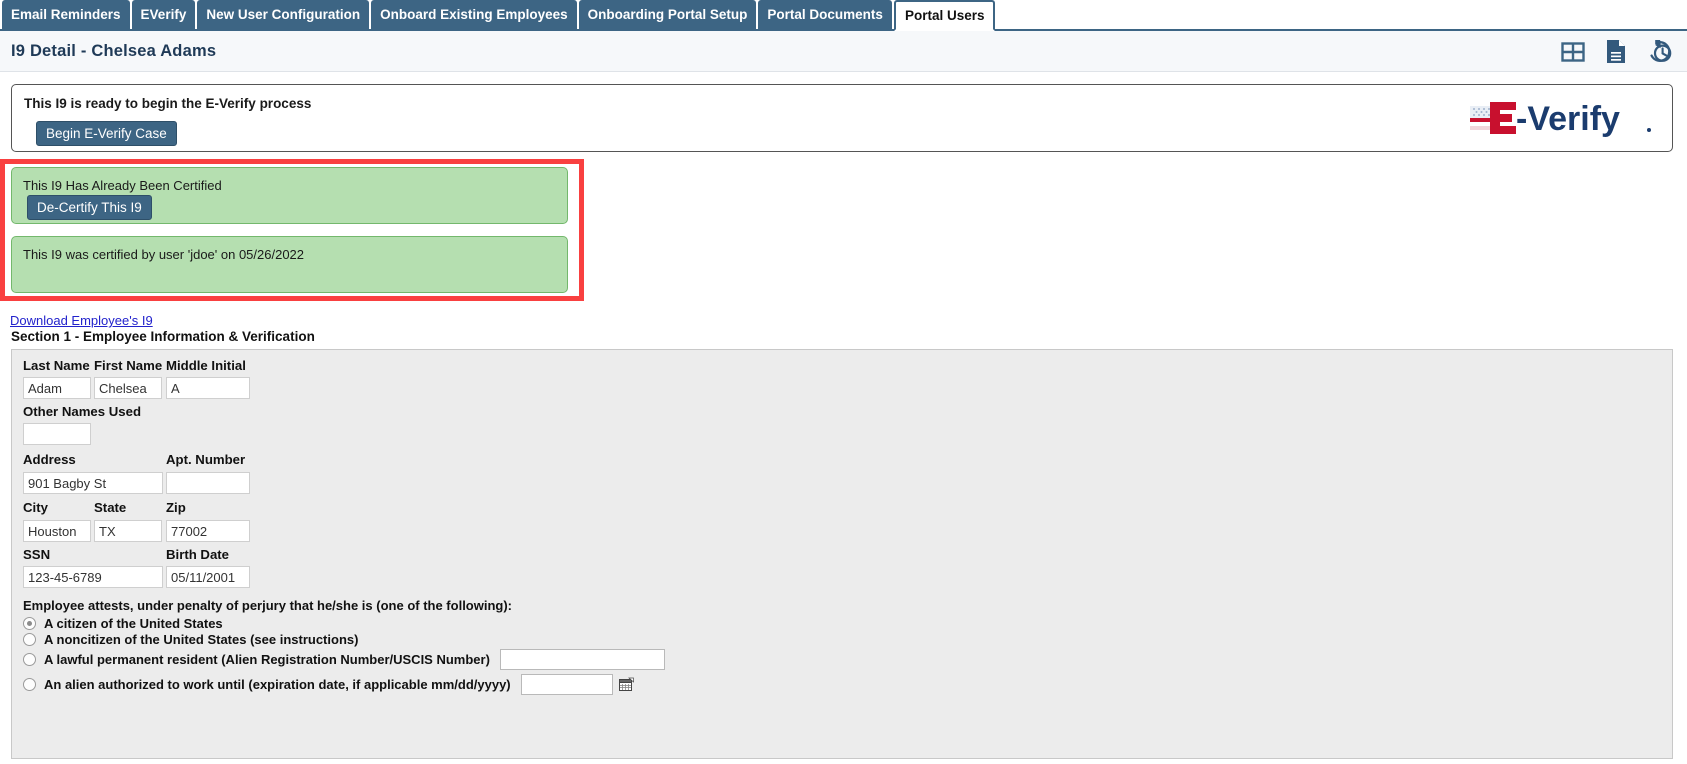 This screenshot has height=764, width=1687. Describe the element at coordinates (176, 507) in the screenshot. I see `label-zip: Zip` at that location.